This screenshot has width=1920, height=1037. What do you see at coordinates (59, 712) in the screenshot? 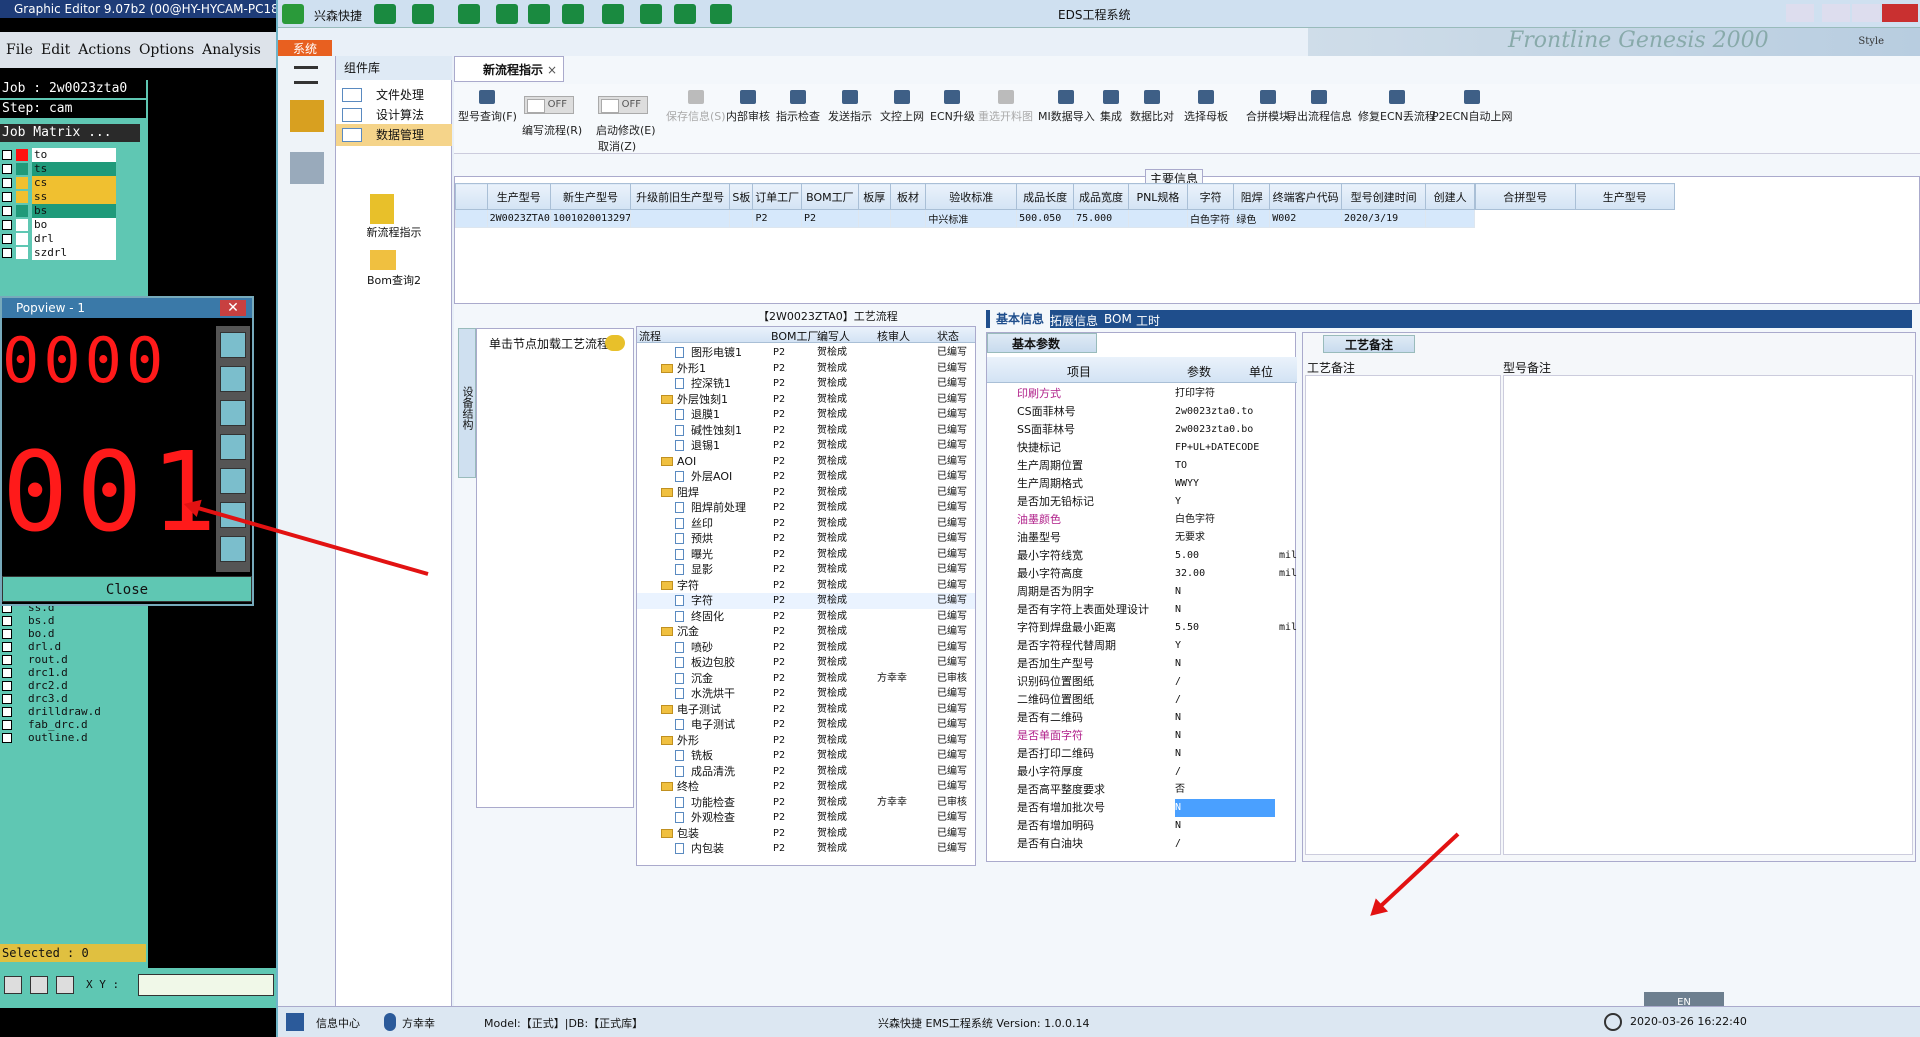
I see `layer-row: drilldraw.d` at bounding box center [59, 712].